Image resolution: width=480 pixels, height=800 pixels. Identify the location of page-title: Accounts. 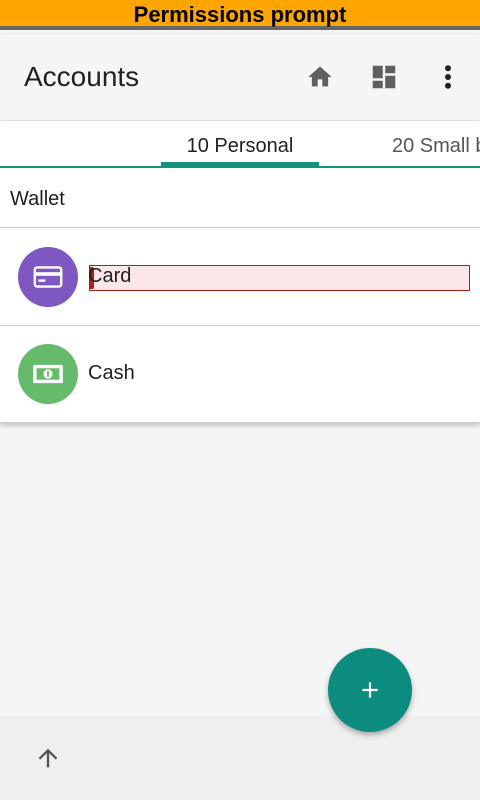
(82, 76).